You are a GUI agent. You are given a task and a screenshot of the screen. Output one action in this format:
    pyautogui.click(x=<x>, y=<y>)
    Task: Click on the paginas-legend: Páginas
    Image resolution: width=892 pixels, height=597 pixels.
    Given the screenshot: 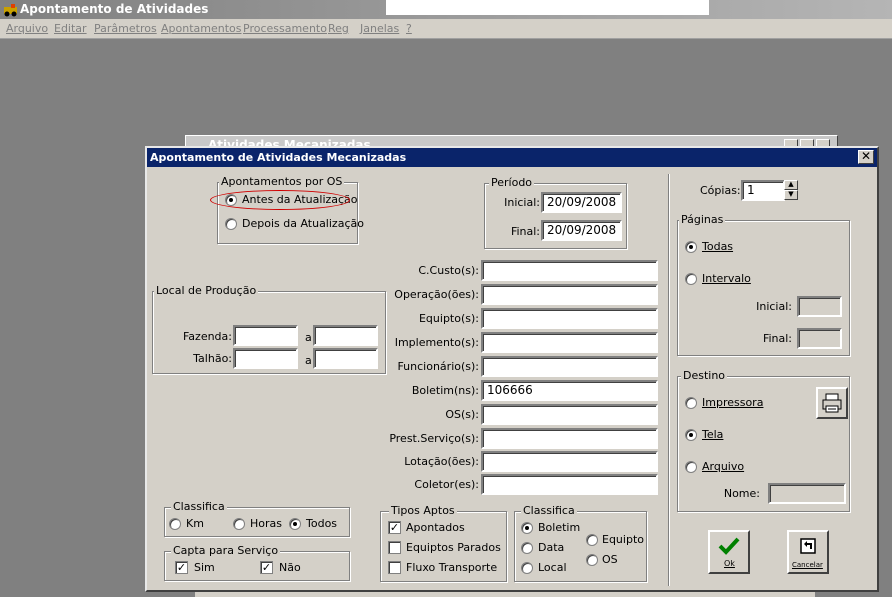 What is the action you would take?
    pyautogui.click(x=702, y=219)
    